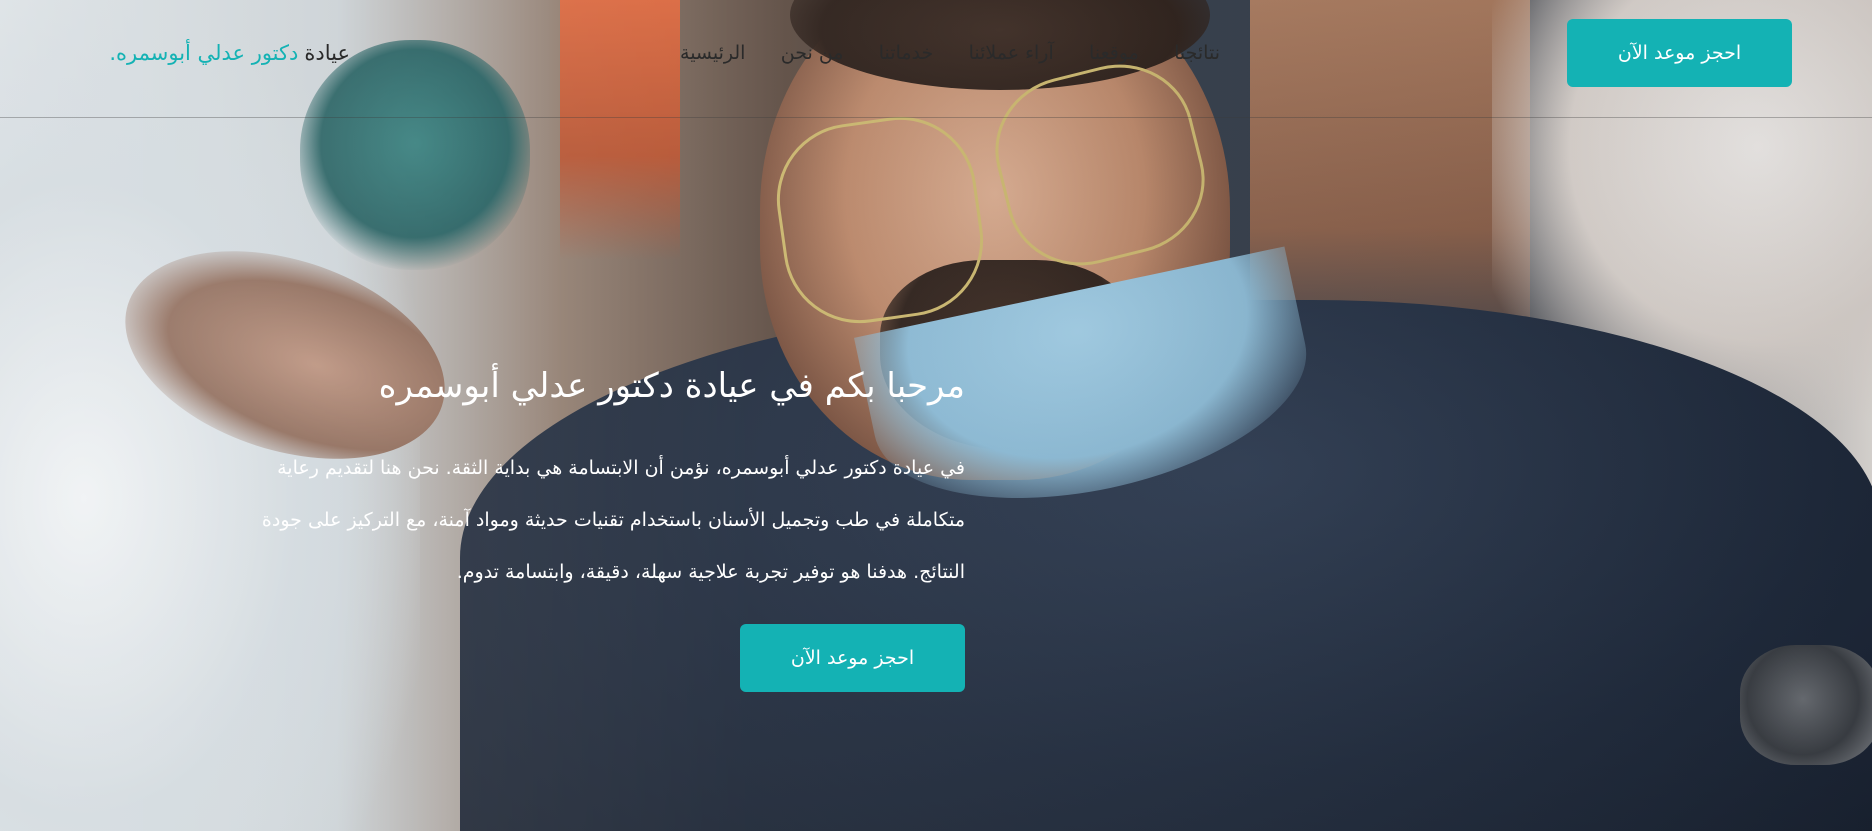  What do you see at coordinates (1679, 53) in the screenshot?
I see `book-appointment-button-header: احجز موعد الآن` at bounding box center [1679, 53].